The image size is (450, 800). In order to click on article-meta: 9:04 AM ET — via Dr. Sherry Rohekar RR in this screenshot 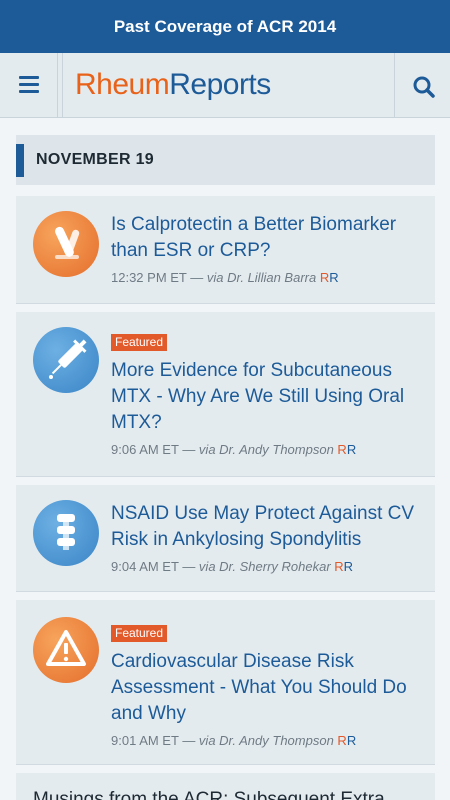, I will do `click(267, 567)`.